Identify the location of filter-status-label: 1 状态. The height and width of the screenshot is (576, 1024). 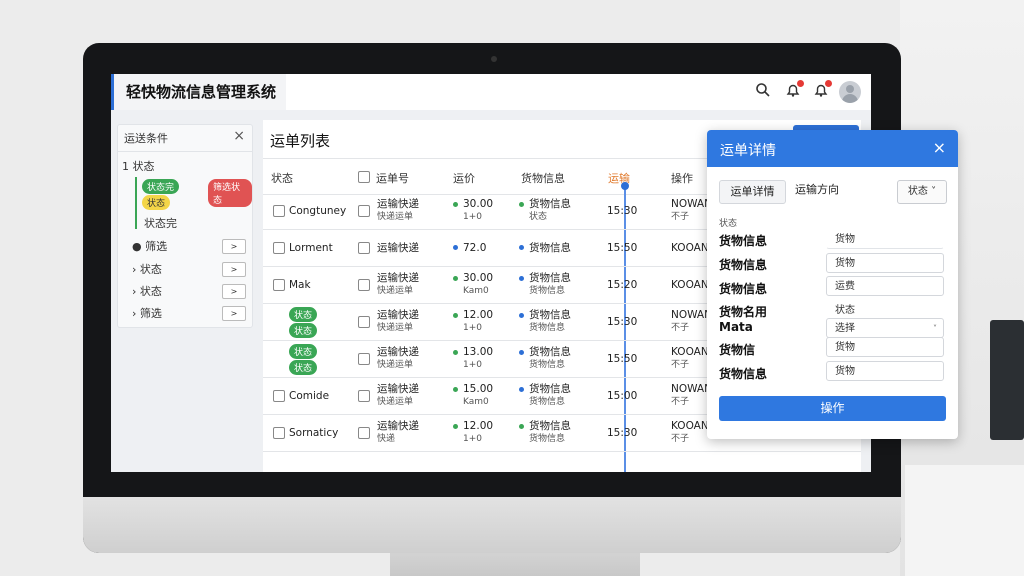
(138, 166).